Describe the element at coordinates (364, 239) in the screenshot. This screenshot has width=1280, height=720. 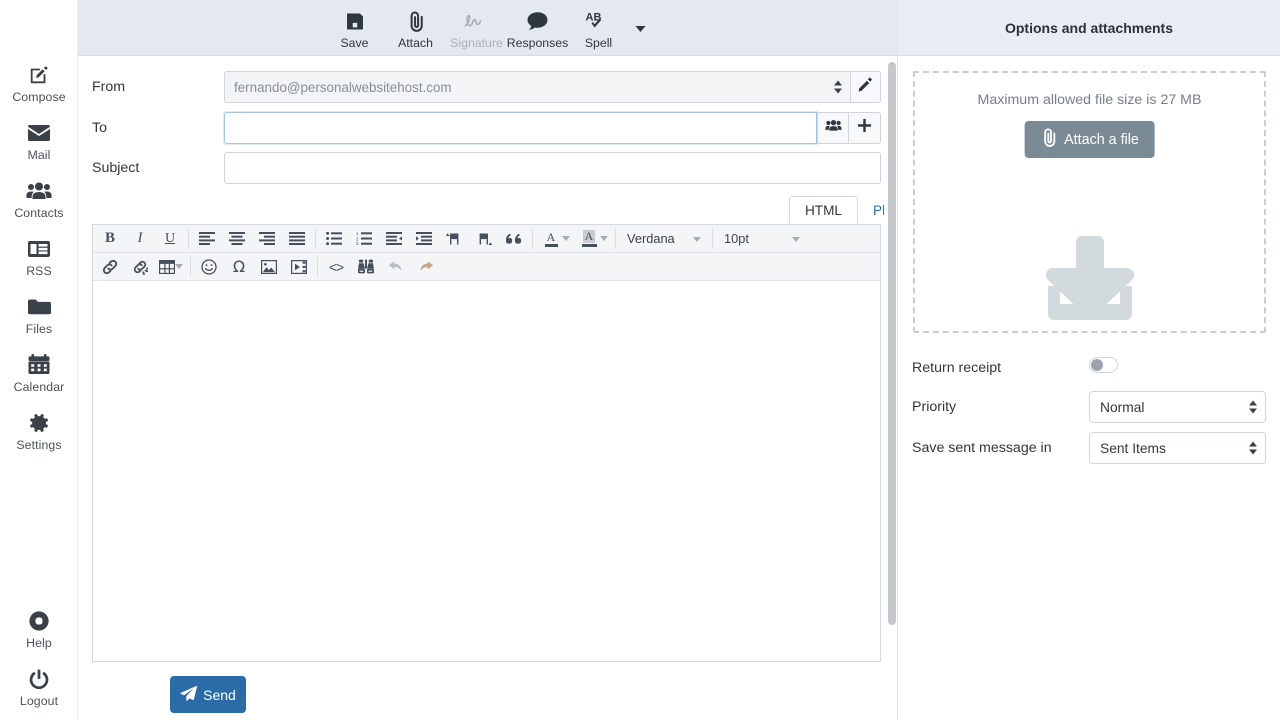
I see `ordered-list-button: 1 2 3` at that location.